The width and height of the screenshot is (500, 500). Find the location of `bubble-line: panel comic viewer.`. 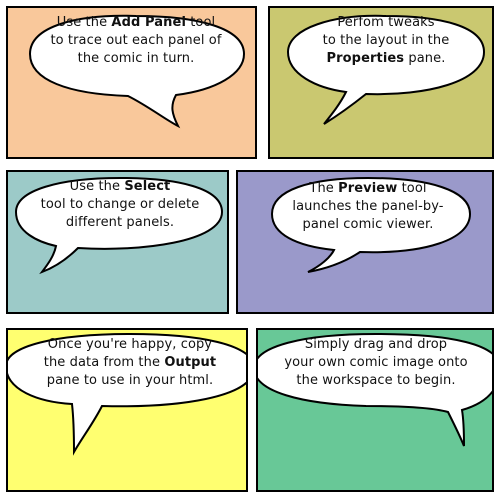

bubble-line: panel comic viewer. is located at coordinates (368, 224).